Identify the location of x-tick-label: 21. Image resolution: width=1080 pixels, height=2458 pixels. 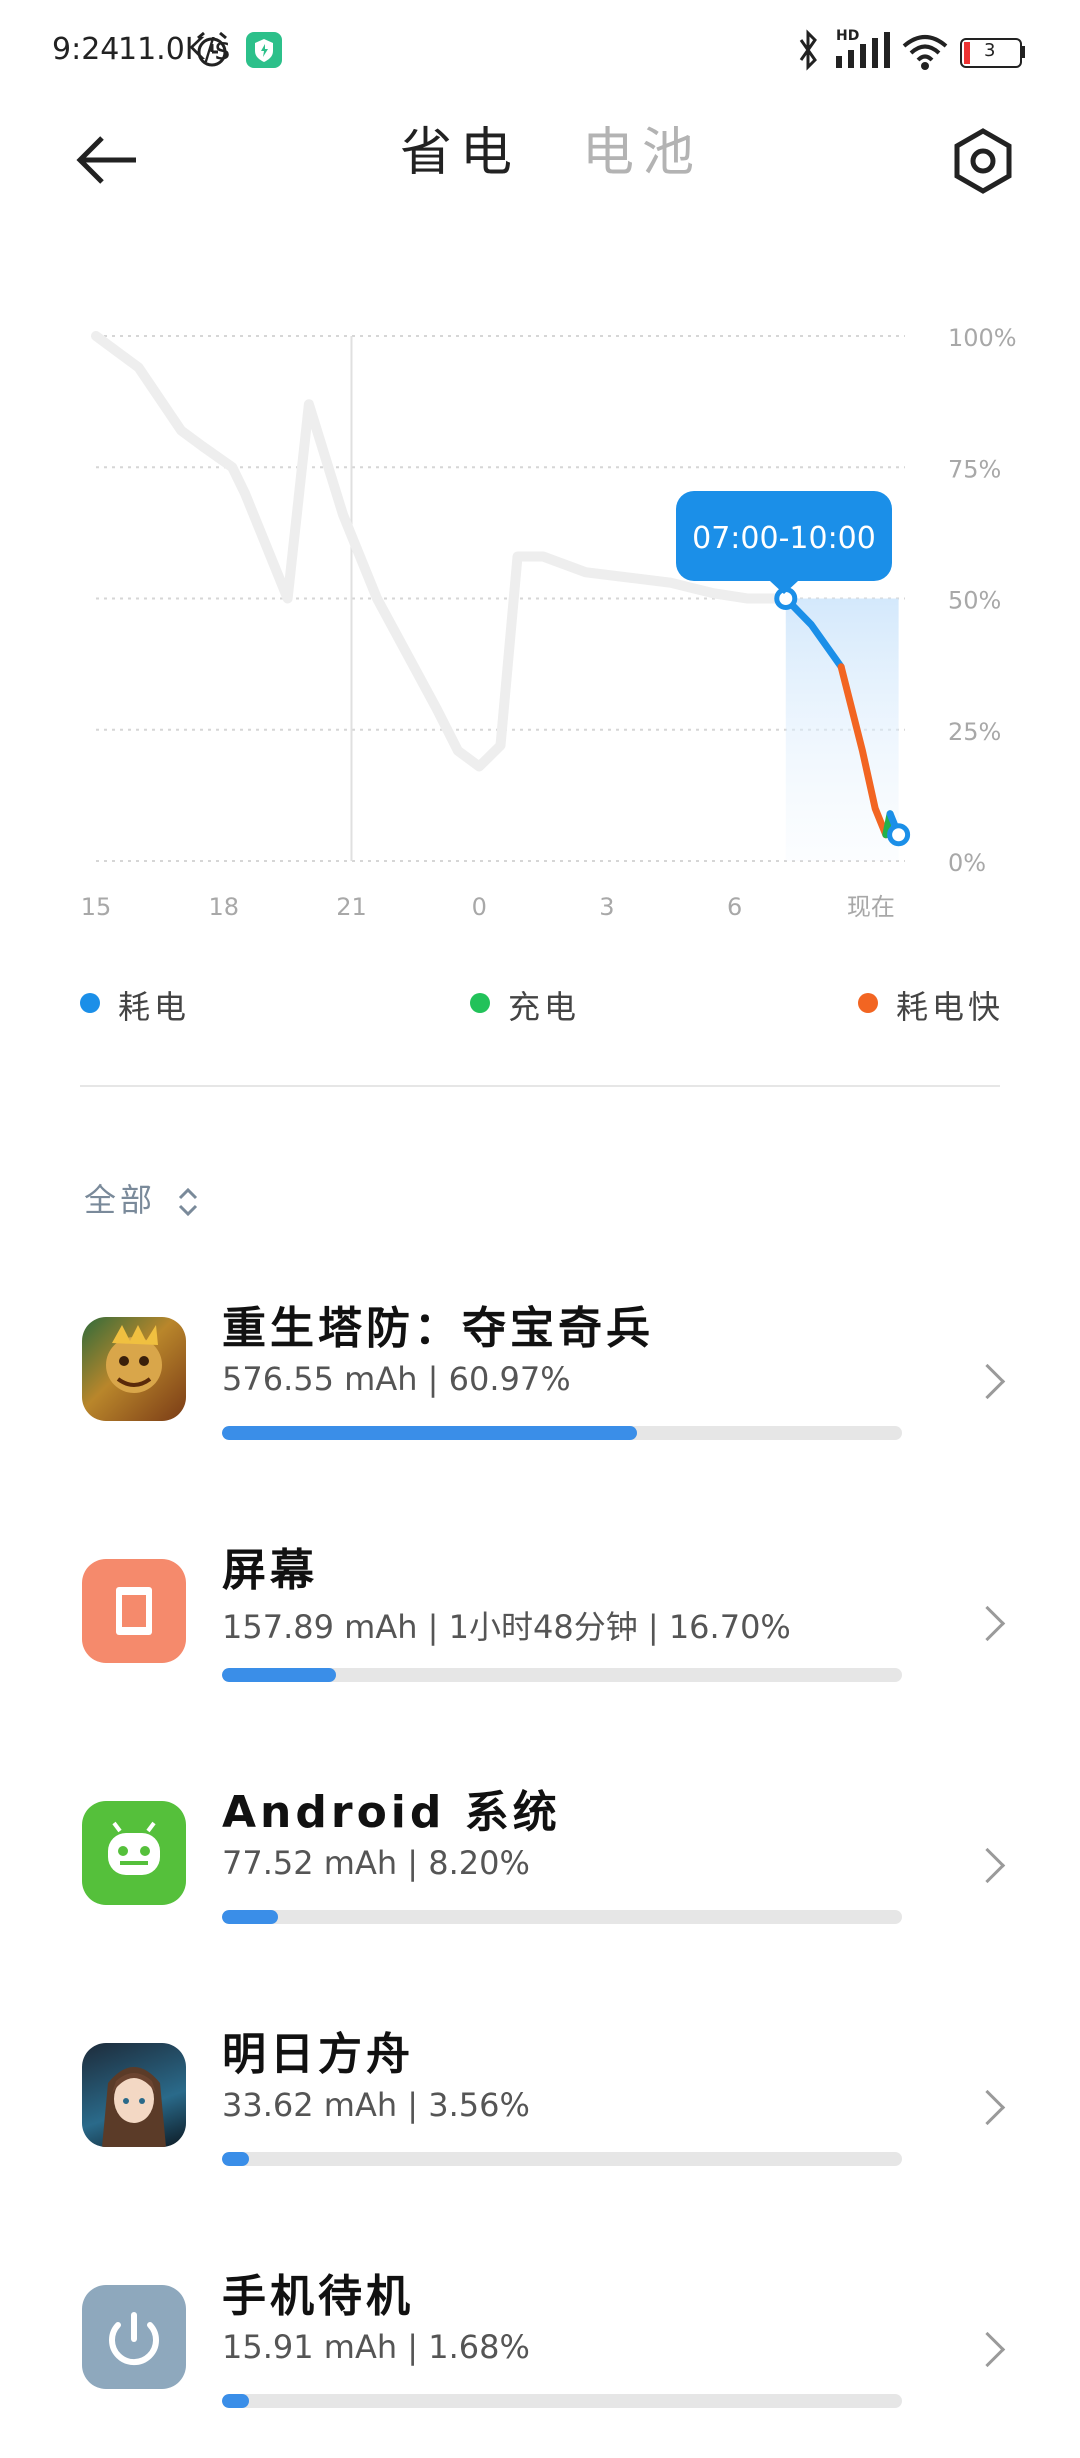
(351, 907).